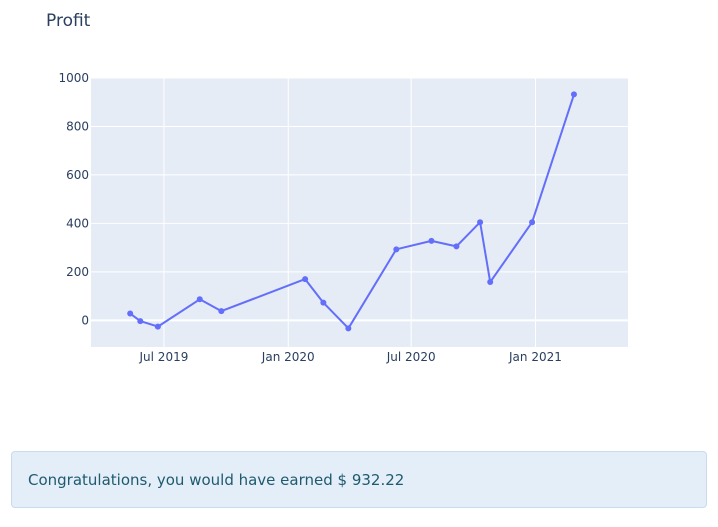 The height and width of the screenshot is (527, 718). I want to click on y-axis-ticks: 0 200 400 600 800 1000, so click(73, 199).